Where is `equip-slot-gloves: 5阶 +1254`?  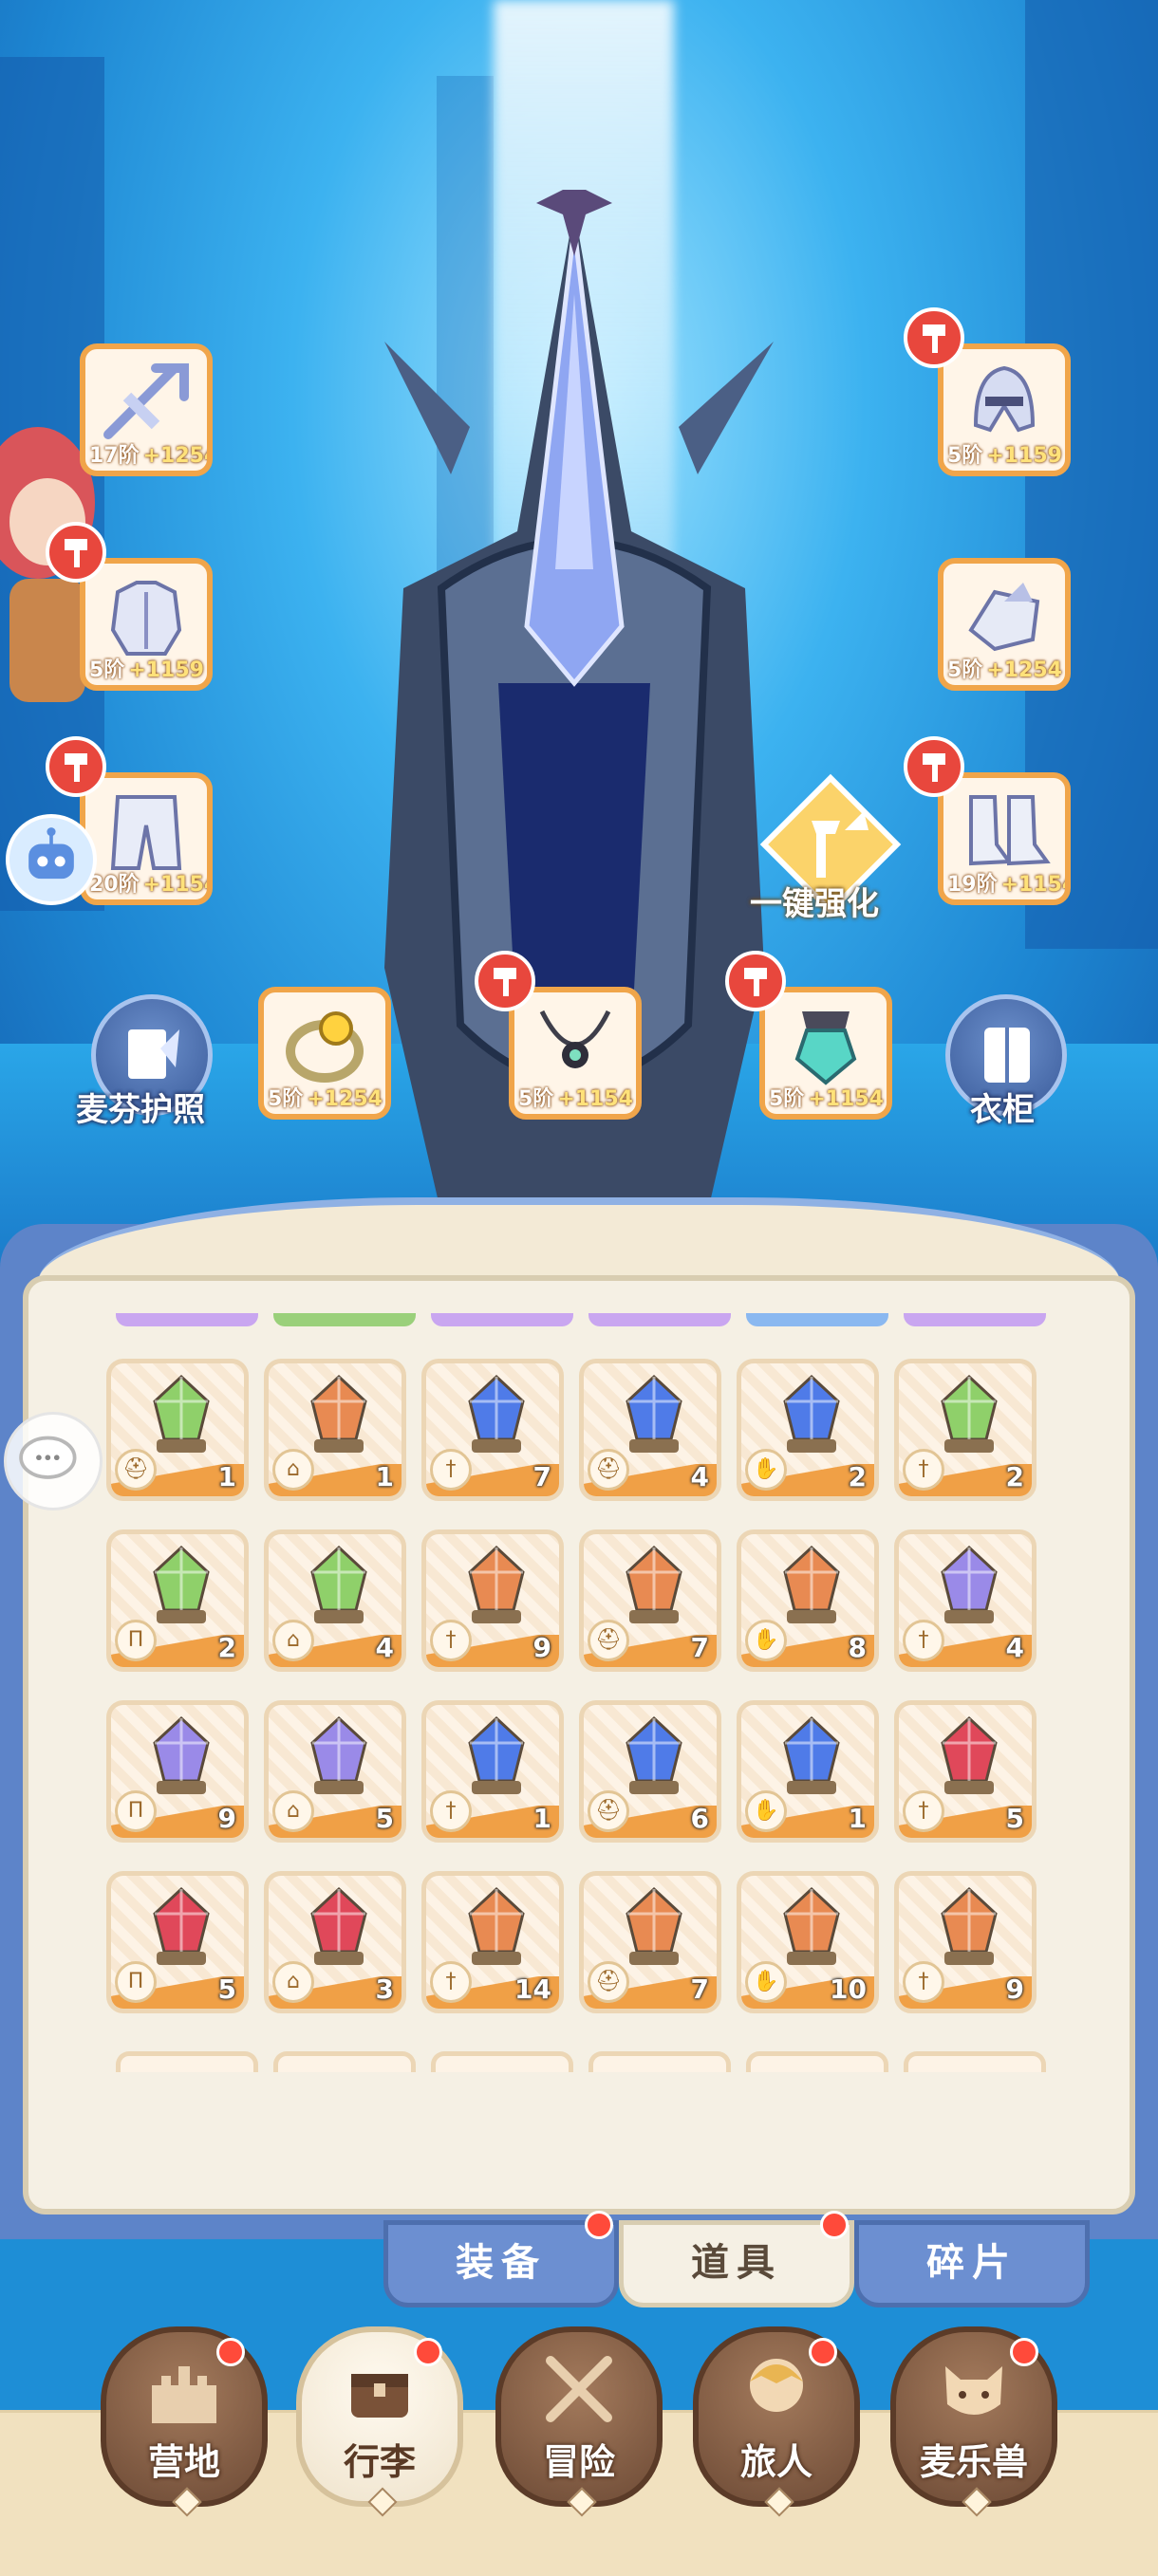
equip-slot-gloves: 5阶 +1254 is located at coordinates (1004, 624).